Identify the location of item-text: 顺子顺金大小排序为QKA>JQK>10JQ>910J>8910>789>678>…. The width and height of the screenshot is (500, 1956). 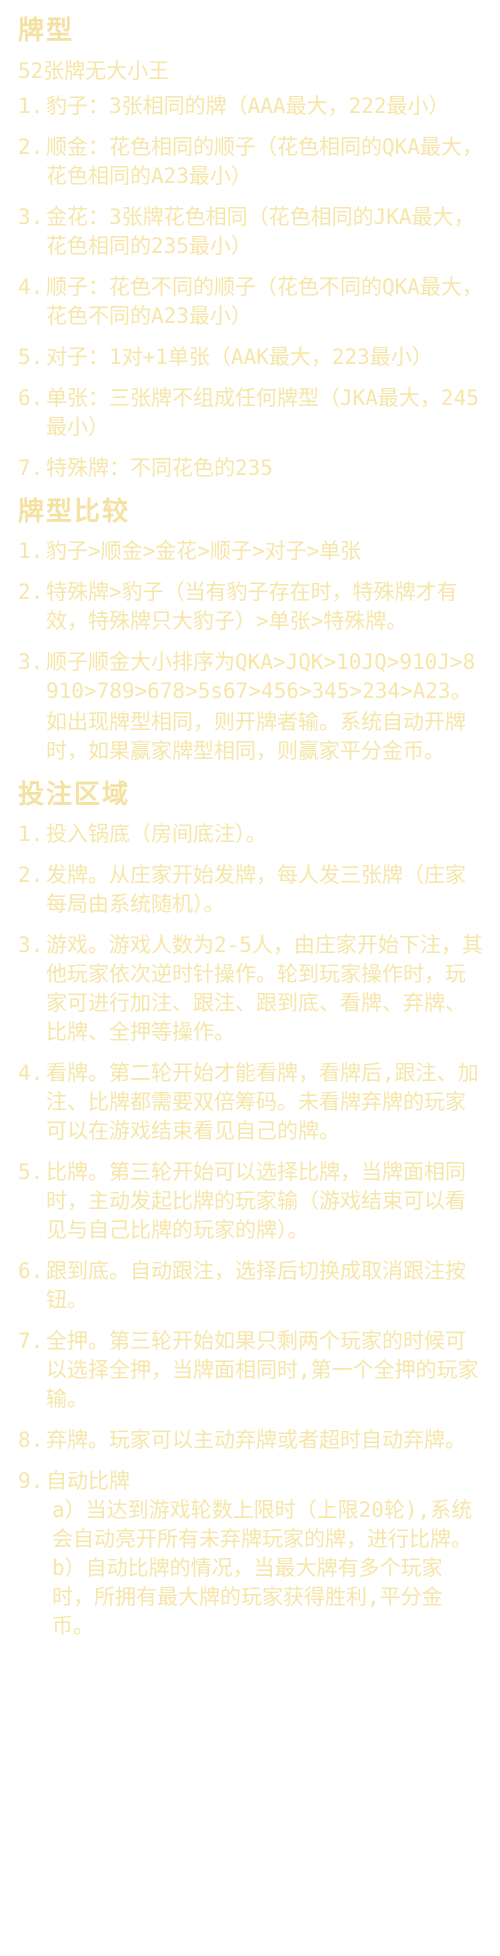
(261, 676).